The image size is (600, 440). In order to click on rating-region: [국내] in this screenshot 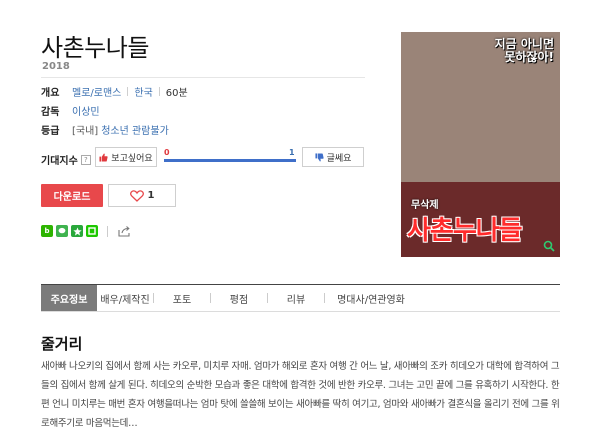, I will do `click(85, 131)`.